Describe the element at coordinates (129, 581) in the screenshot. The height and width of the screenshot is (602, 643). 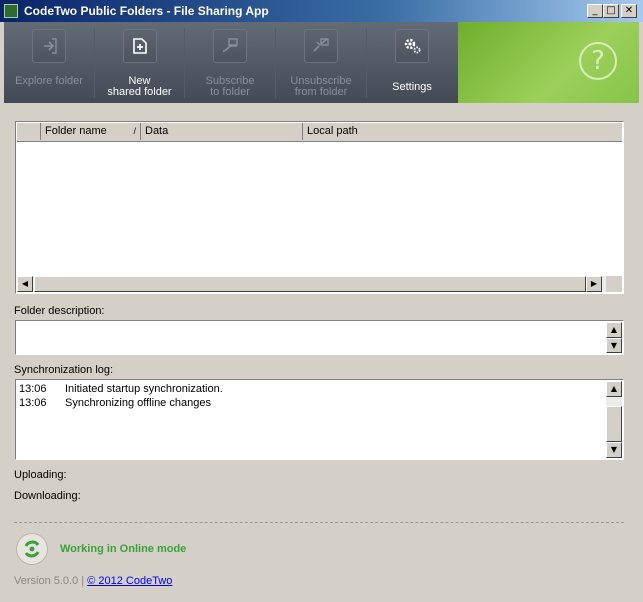
I see `copyright-link: © 2012 CodeTwo` at that location.